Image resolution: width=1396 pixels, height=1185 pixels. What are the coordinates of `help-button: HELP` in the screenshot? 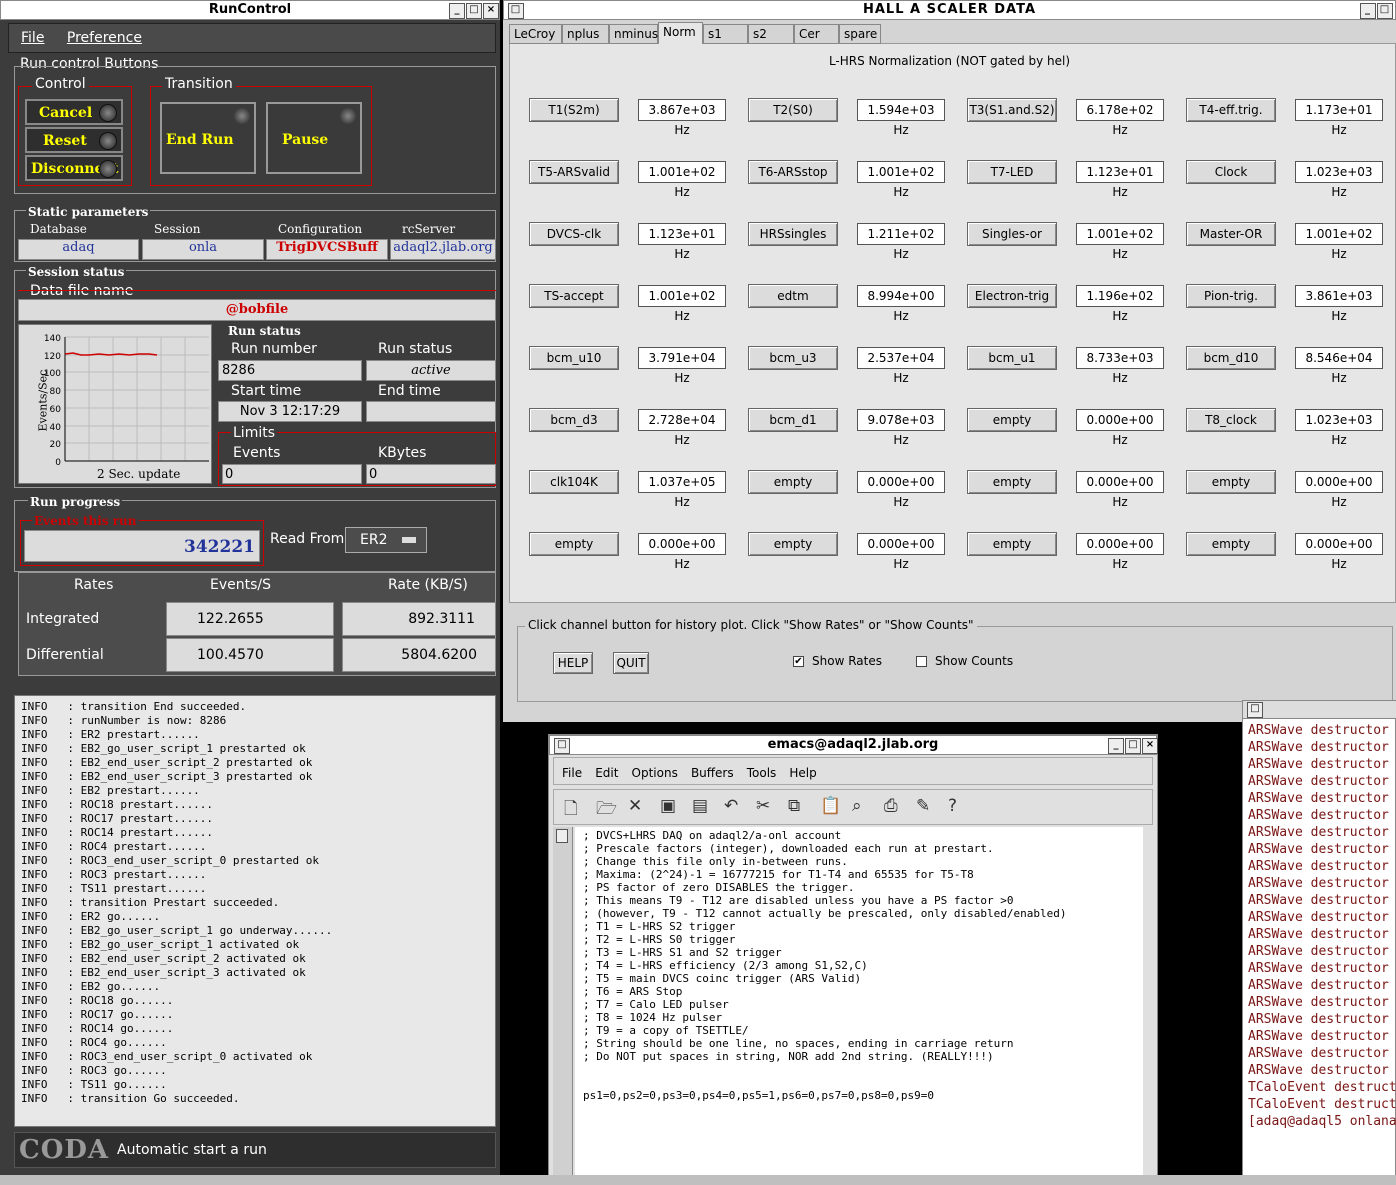 It's located at (573, 663).